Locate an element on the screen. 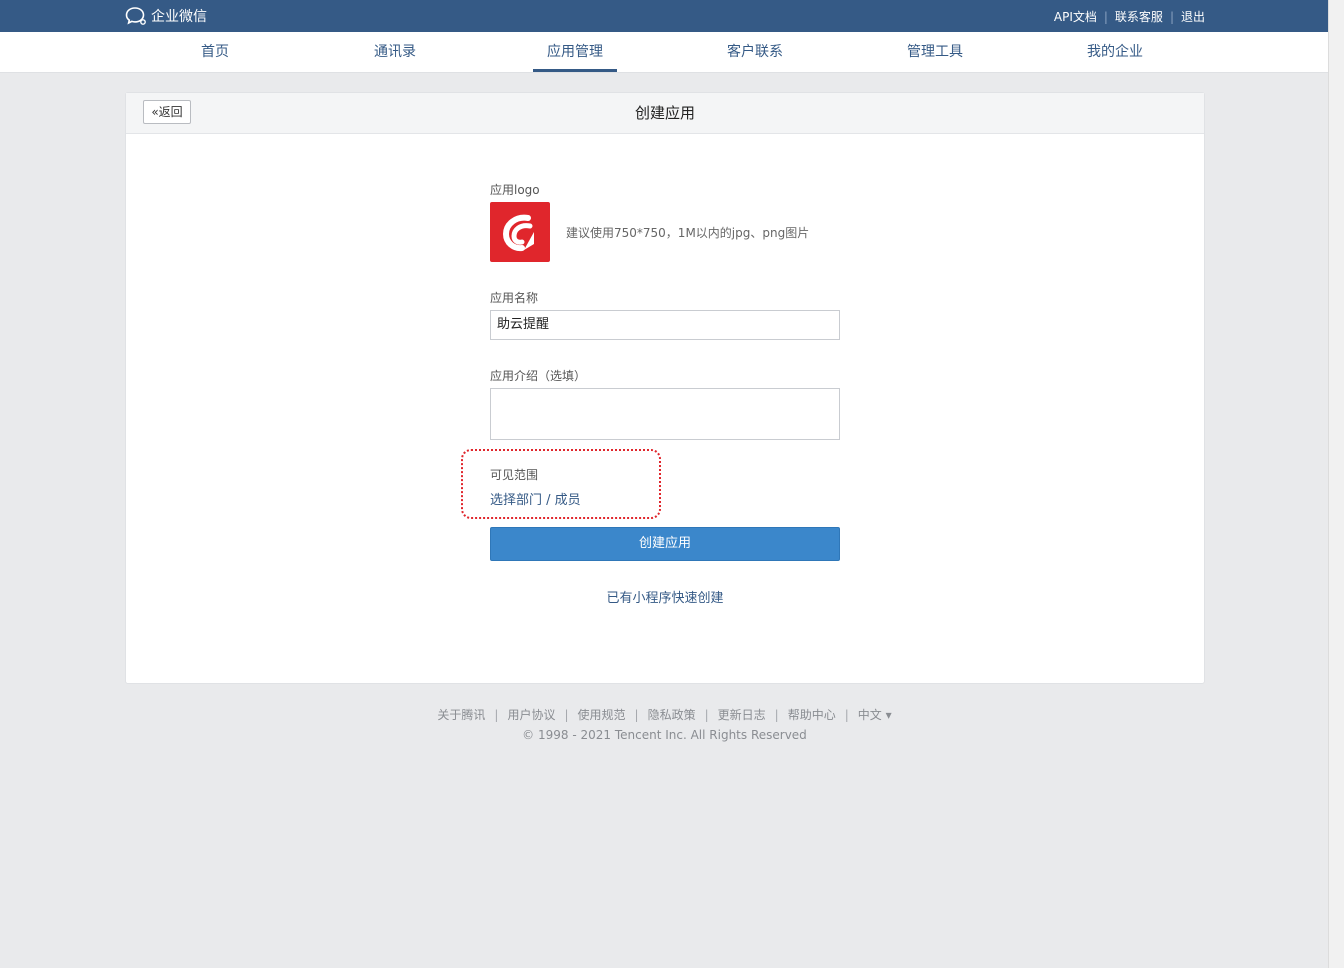 The height and width of the screenshot is (968, 1344). panel-header: «返回 创建应用 is located at coordinates (665, 113).